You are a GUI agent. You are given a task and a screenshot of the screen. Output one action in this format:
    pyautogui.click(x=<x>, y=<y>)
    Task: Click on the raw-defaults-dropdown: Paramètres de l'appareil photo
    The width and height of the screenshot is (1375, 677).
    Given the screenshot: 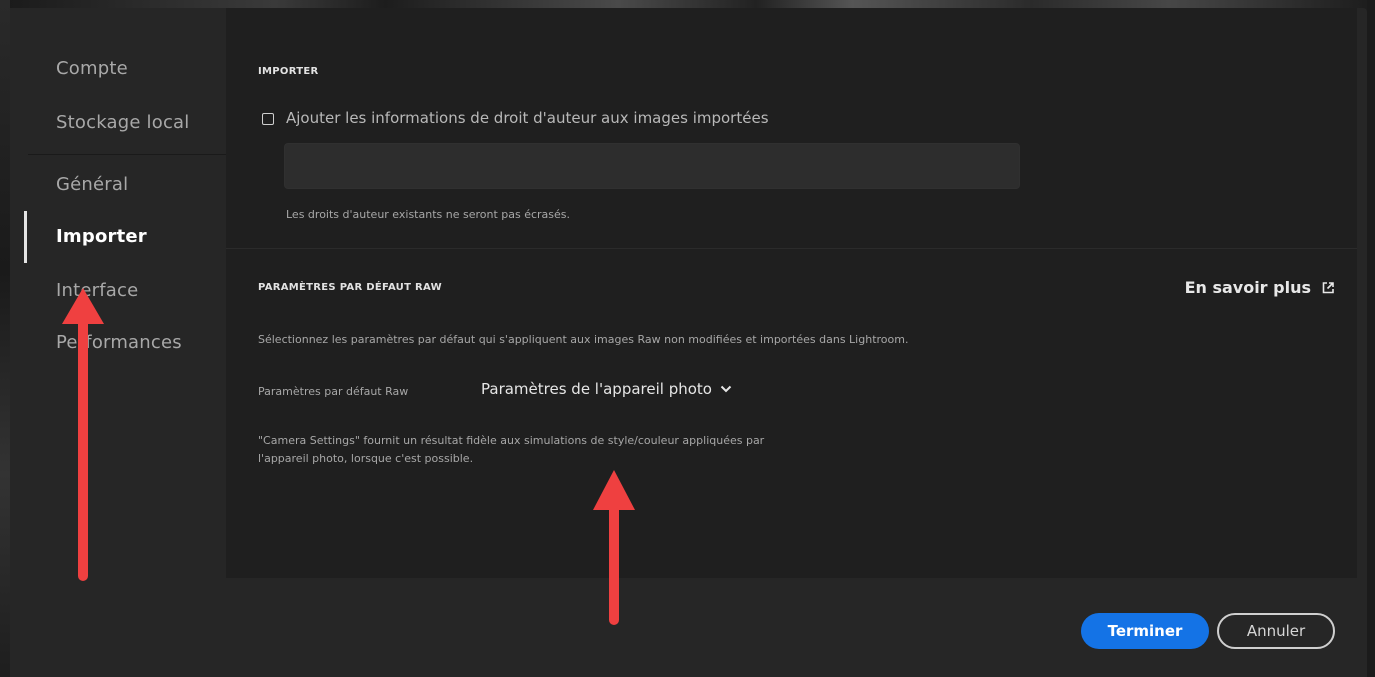 What is the action you would take?
    pyautogui.click(x=606, y=389)
    